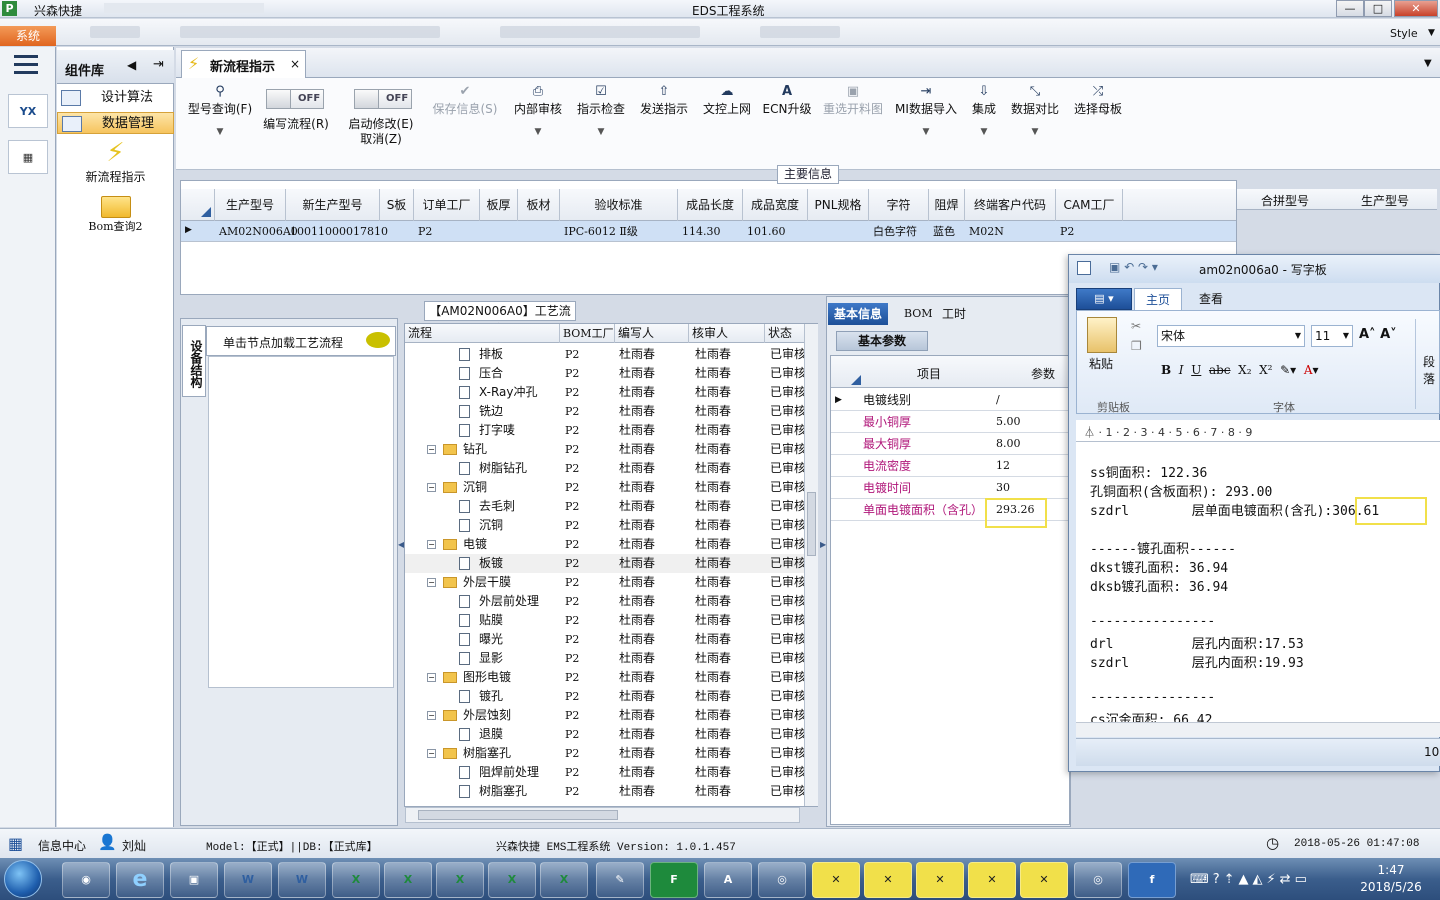 This screenshot has height=900, width=1440. I want to click on basic-params-header: 基本参数, so click(882, 341).